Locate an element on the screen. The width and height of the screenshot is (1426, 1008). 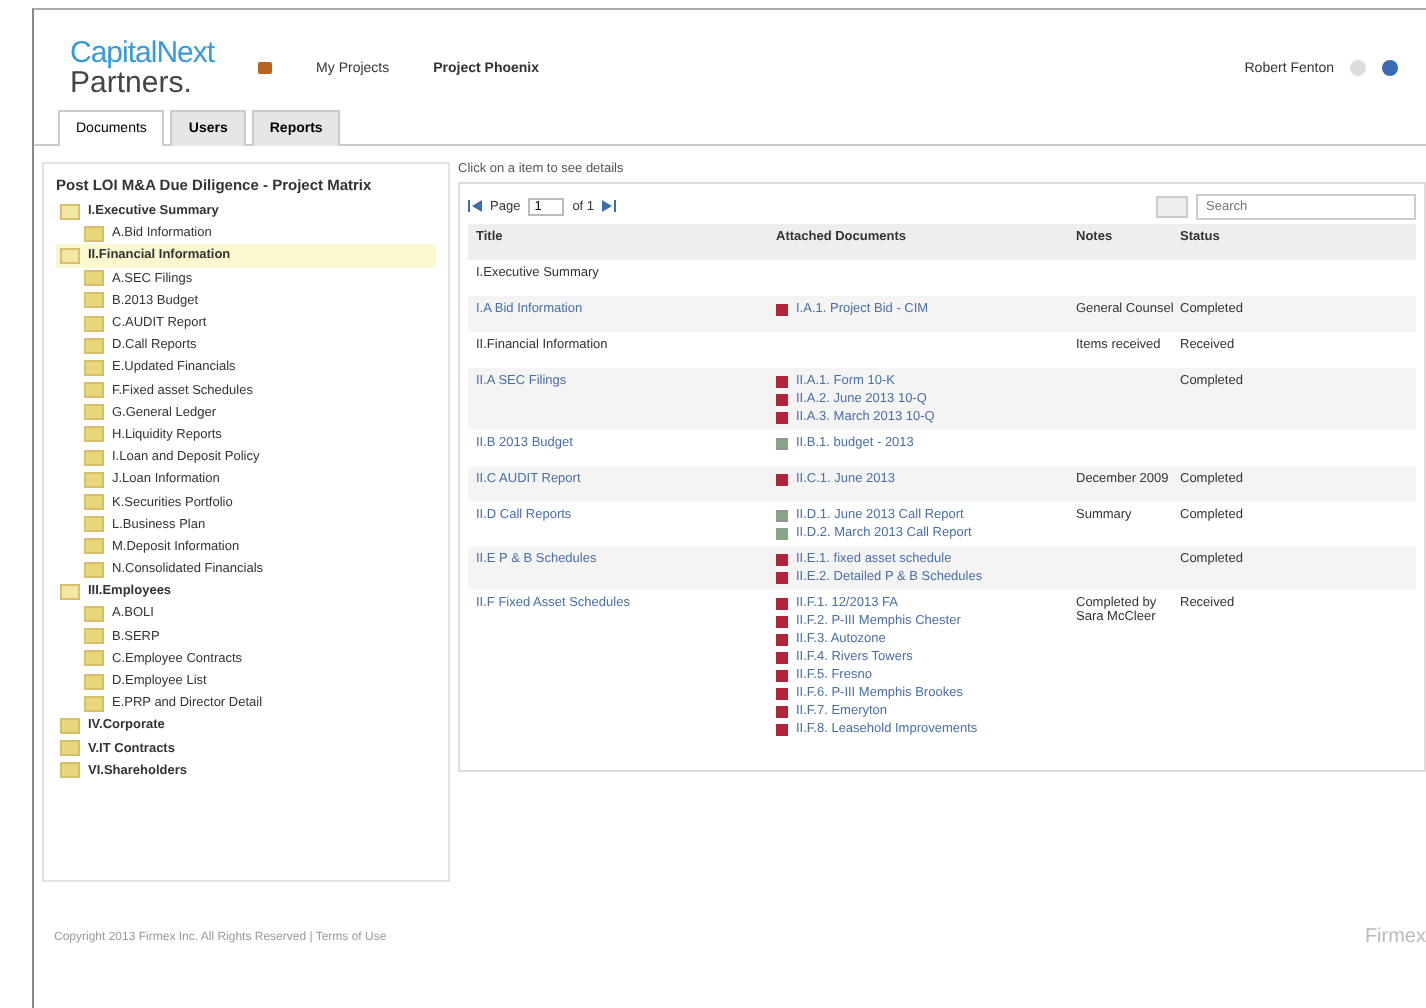
first-page-button is located at coordinates (475, 207).